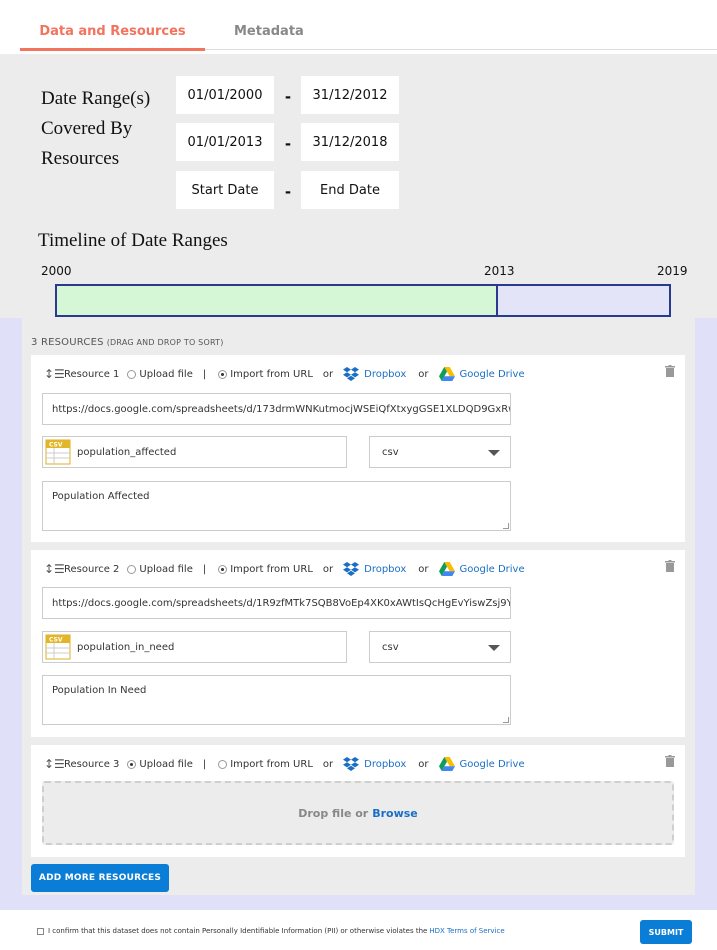 This screenshot has width=717, height=950. What do you see at coordinates (269, 31) in the screenshot?
I see `tab-metadata: Metadata` at bounding box center [269, 31].